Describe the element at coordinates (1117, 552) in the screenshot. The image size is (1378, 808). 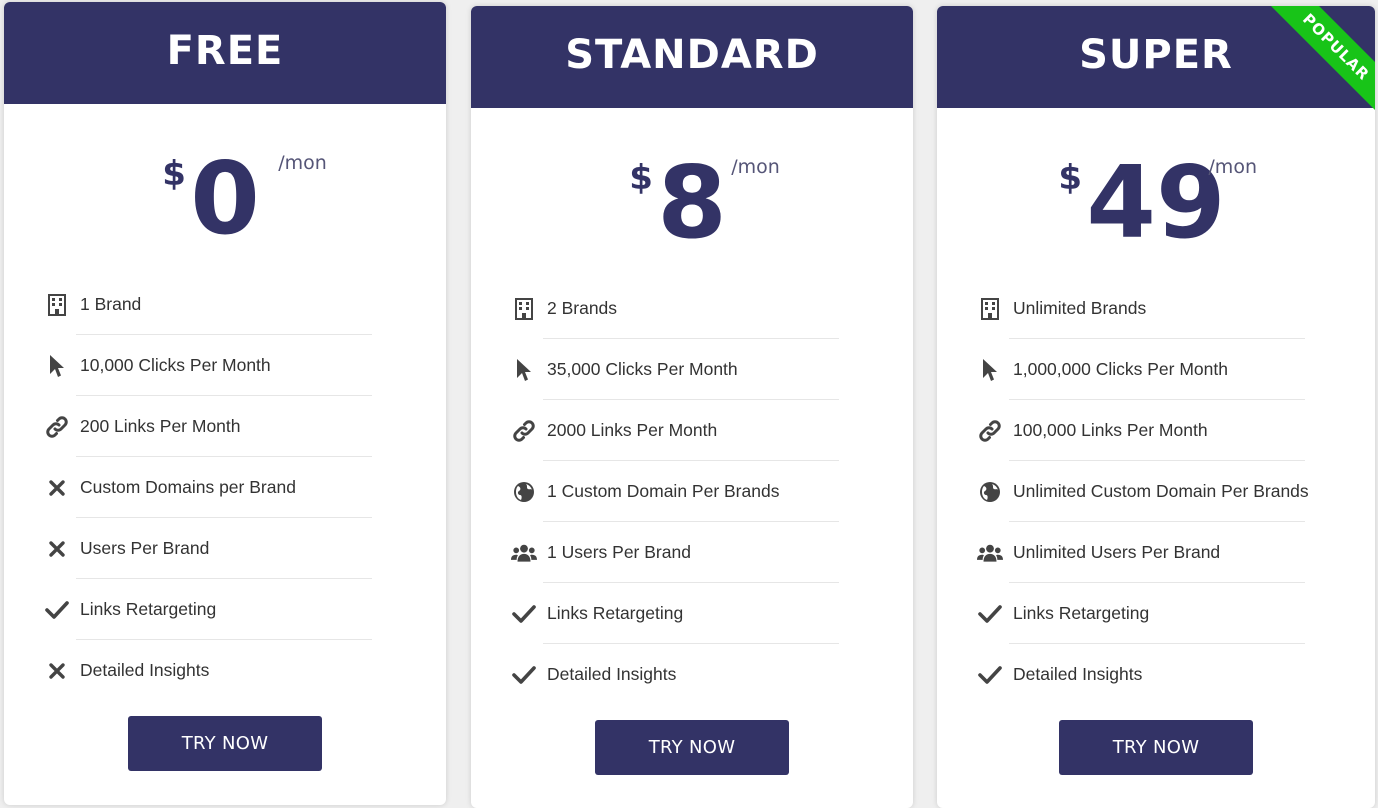
I see `feature-label: Unlimited Users Per Brand` at that location.